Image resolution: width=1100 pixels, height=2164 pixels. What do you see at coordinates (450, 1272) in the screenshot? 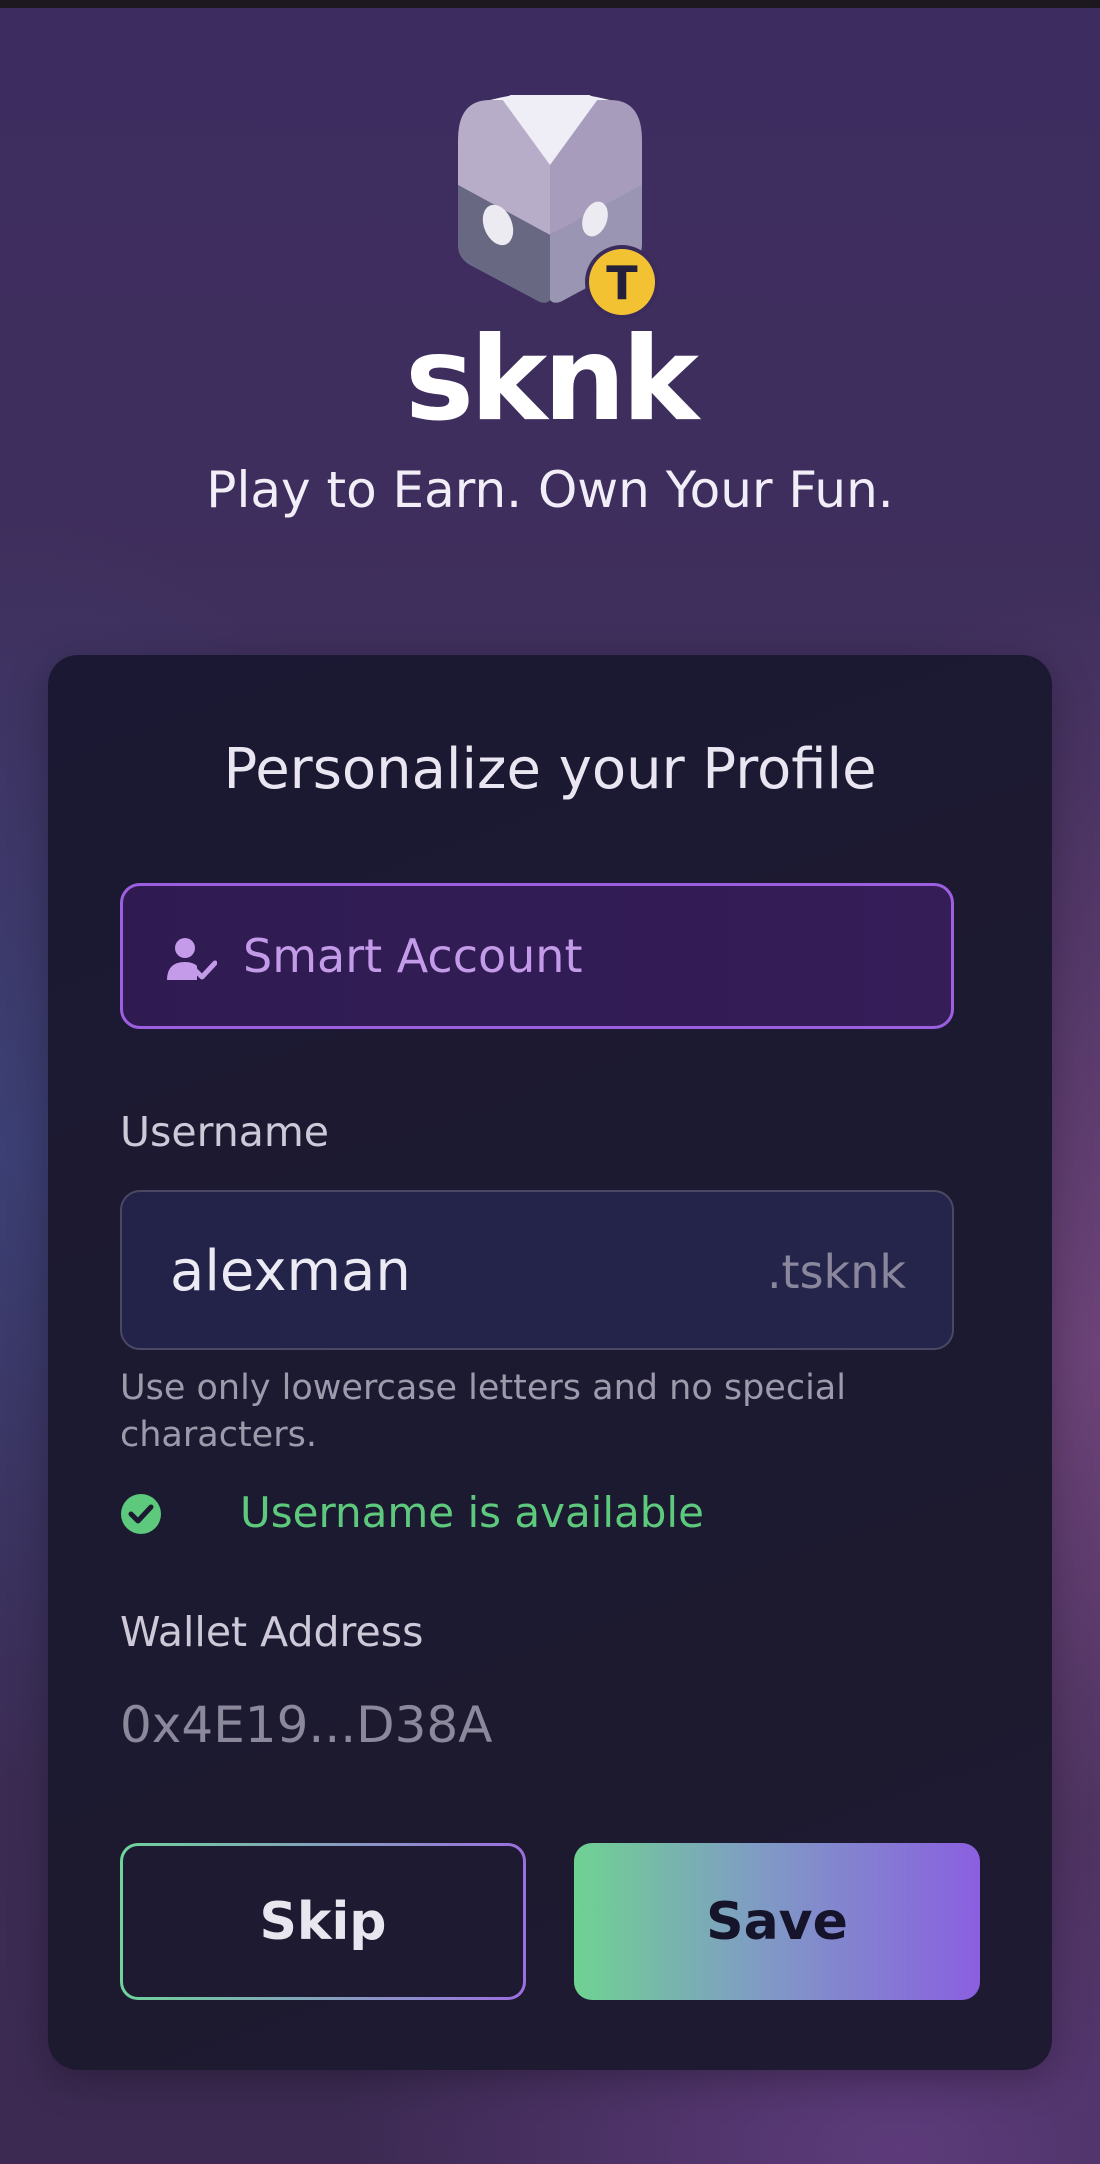
I see `username-input` at bounding box center [450, 1272].